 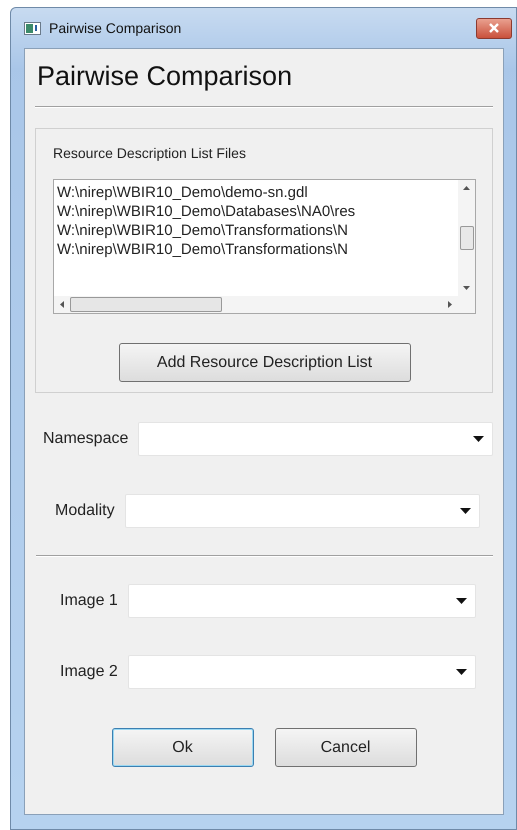 What do you see at coordinates (32, 28) in the screenshot?
I see `app-icon` at bounding box center [32, 28].